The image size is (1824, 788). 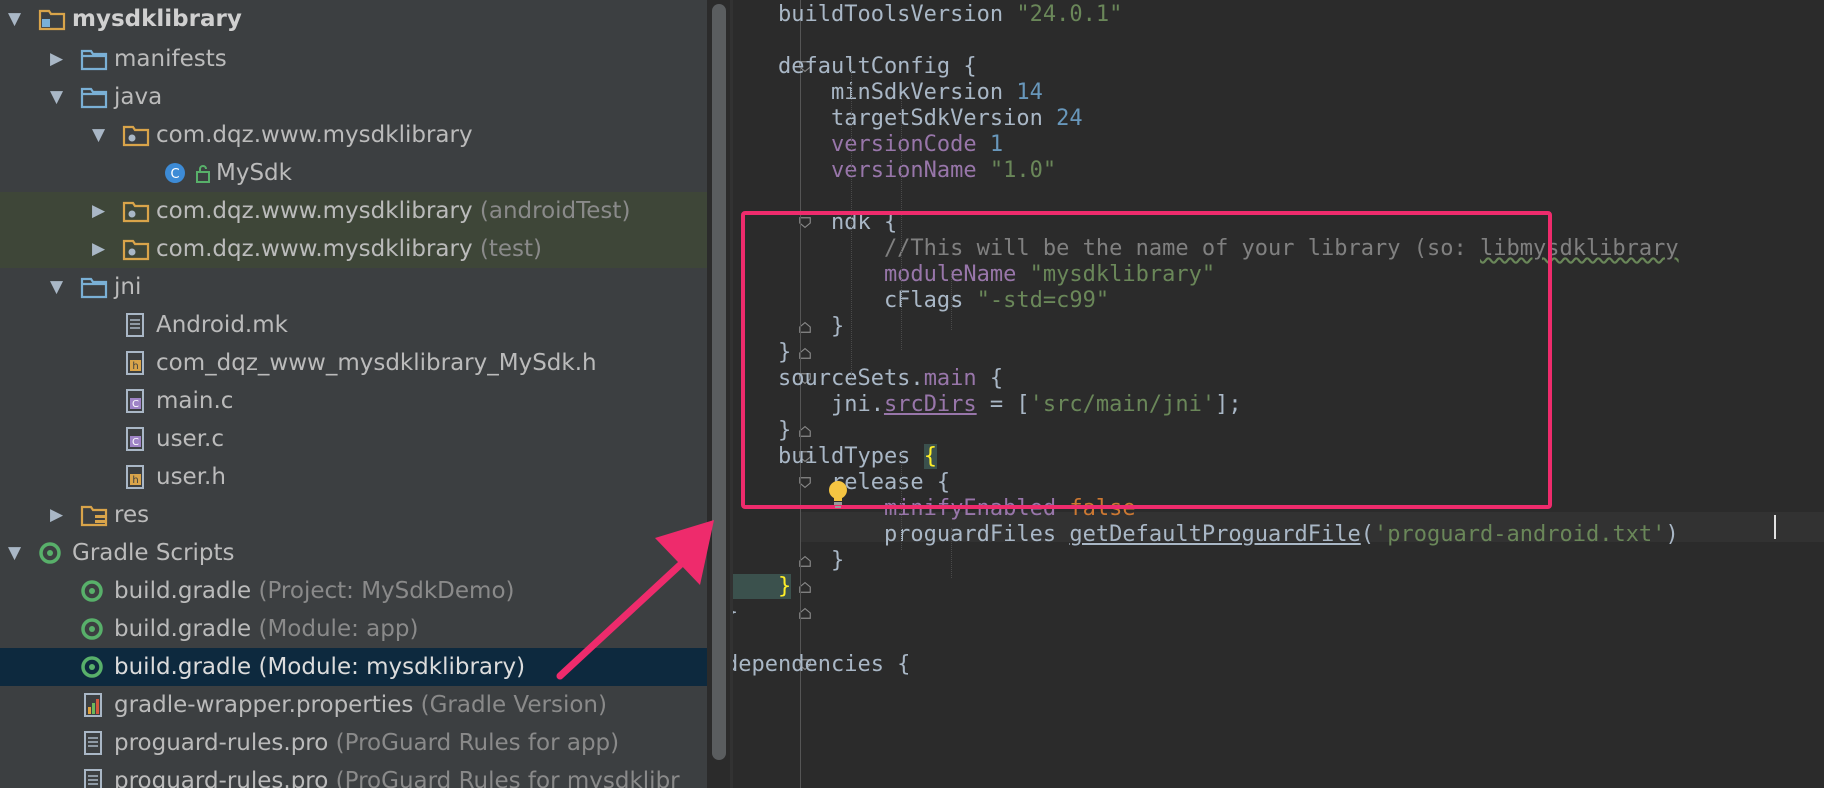 What do you see at coordinates (195, 401) in the screenshot?
I see `tree-item-label: main.c` at bounding box center [195, 401].